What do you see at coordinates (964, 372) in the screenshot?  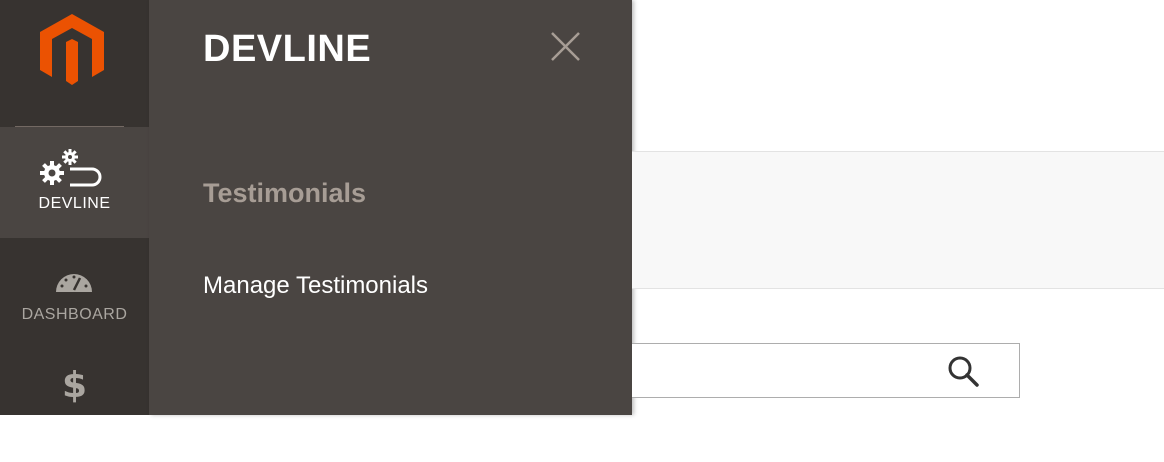 I see `search-icon` at bounding box center [964, 372].